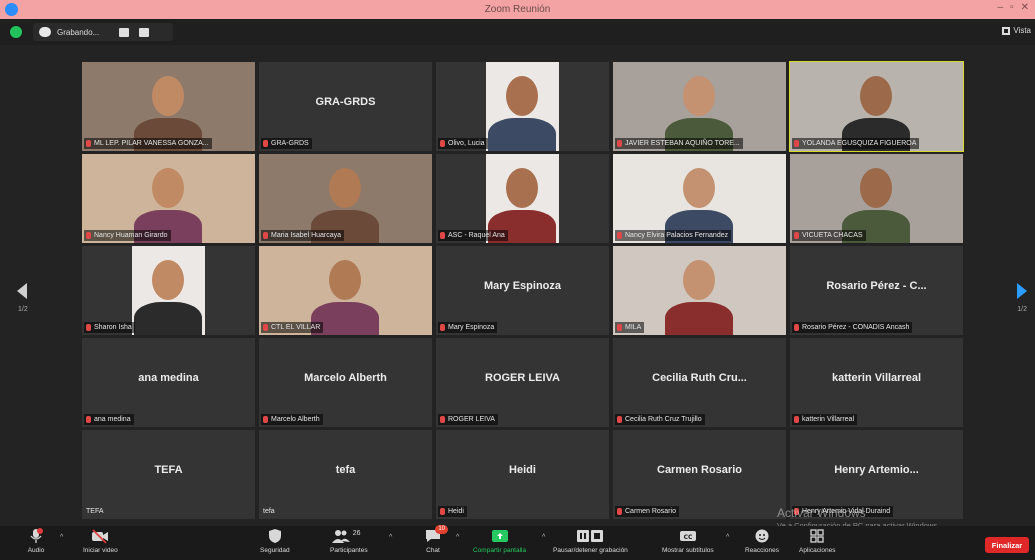 Image resolution: width=1035 pixels, height=560 pixels. I want to click on participant-tile: TEFA TEFA, so click(168, 474).